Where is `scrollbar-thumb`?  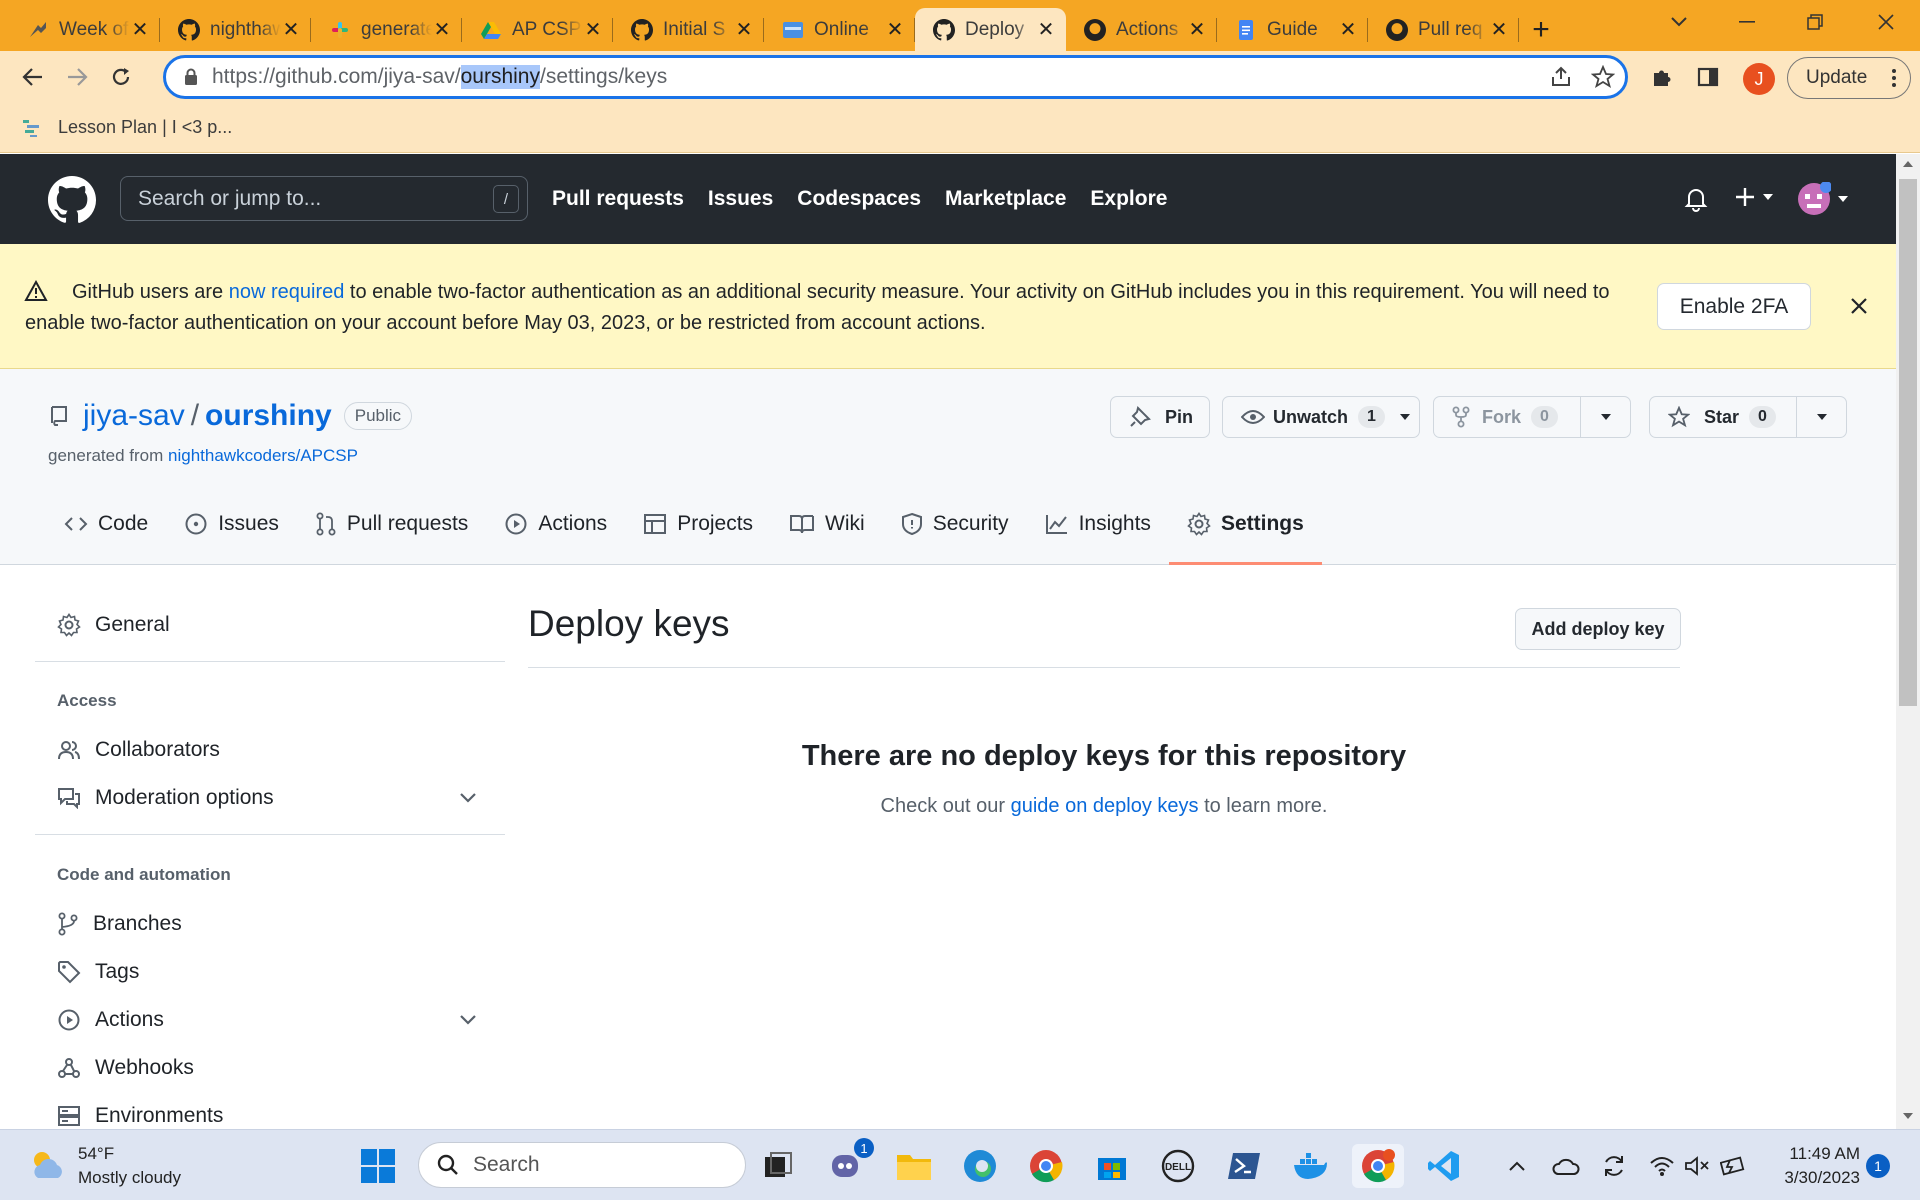
scrollbar-thumb is located at coordinates (1908, 442).